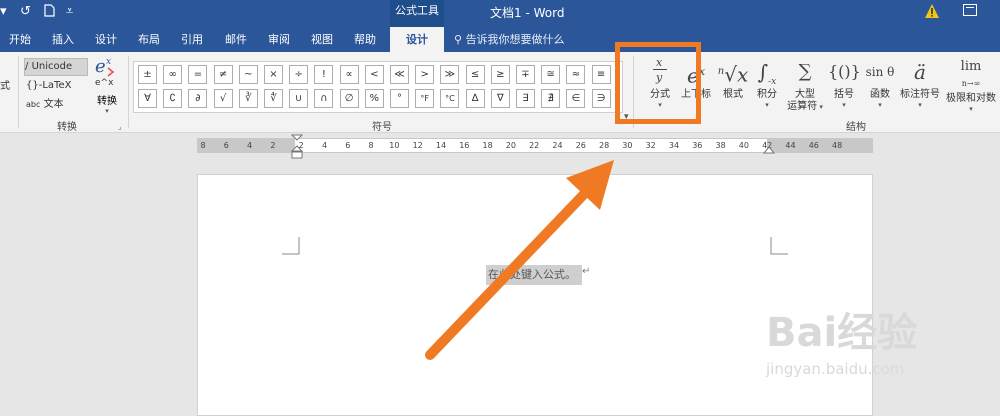 The image size is (1000, 416). I want to click on symbol-button: ≠, so click(223, 74).